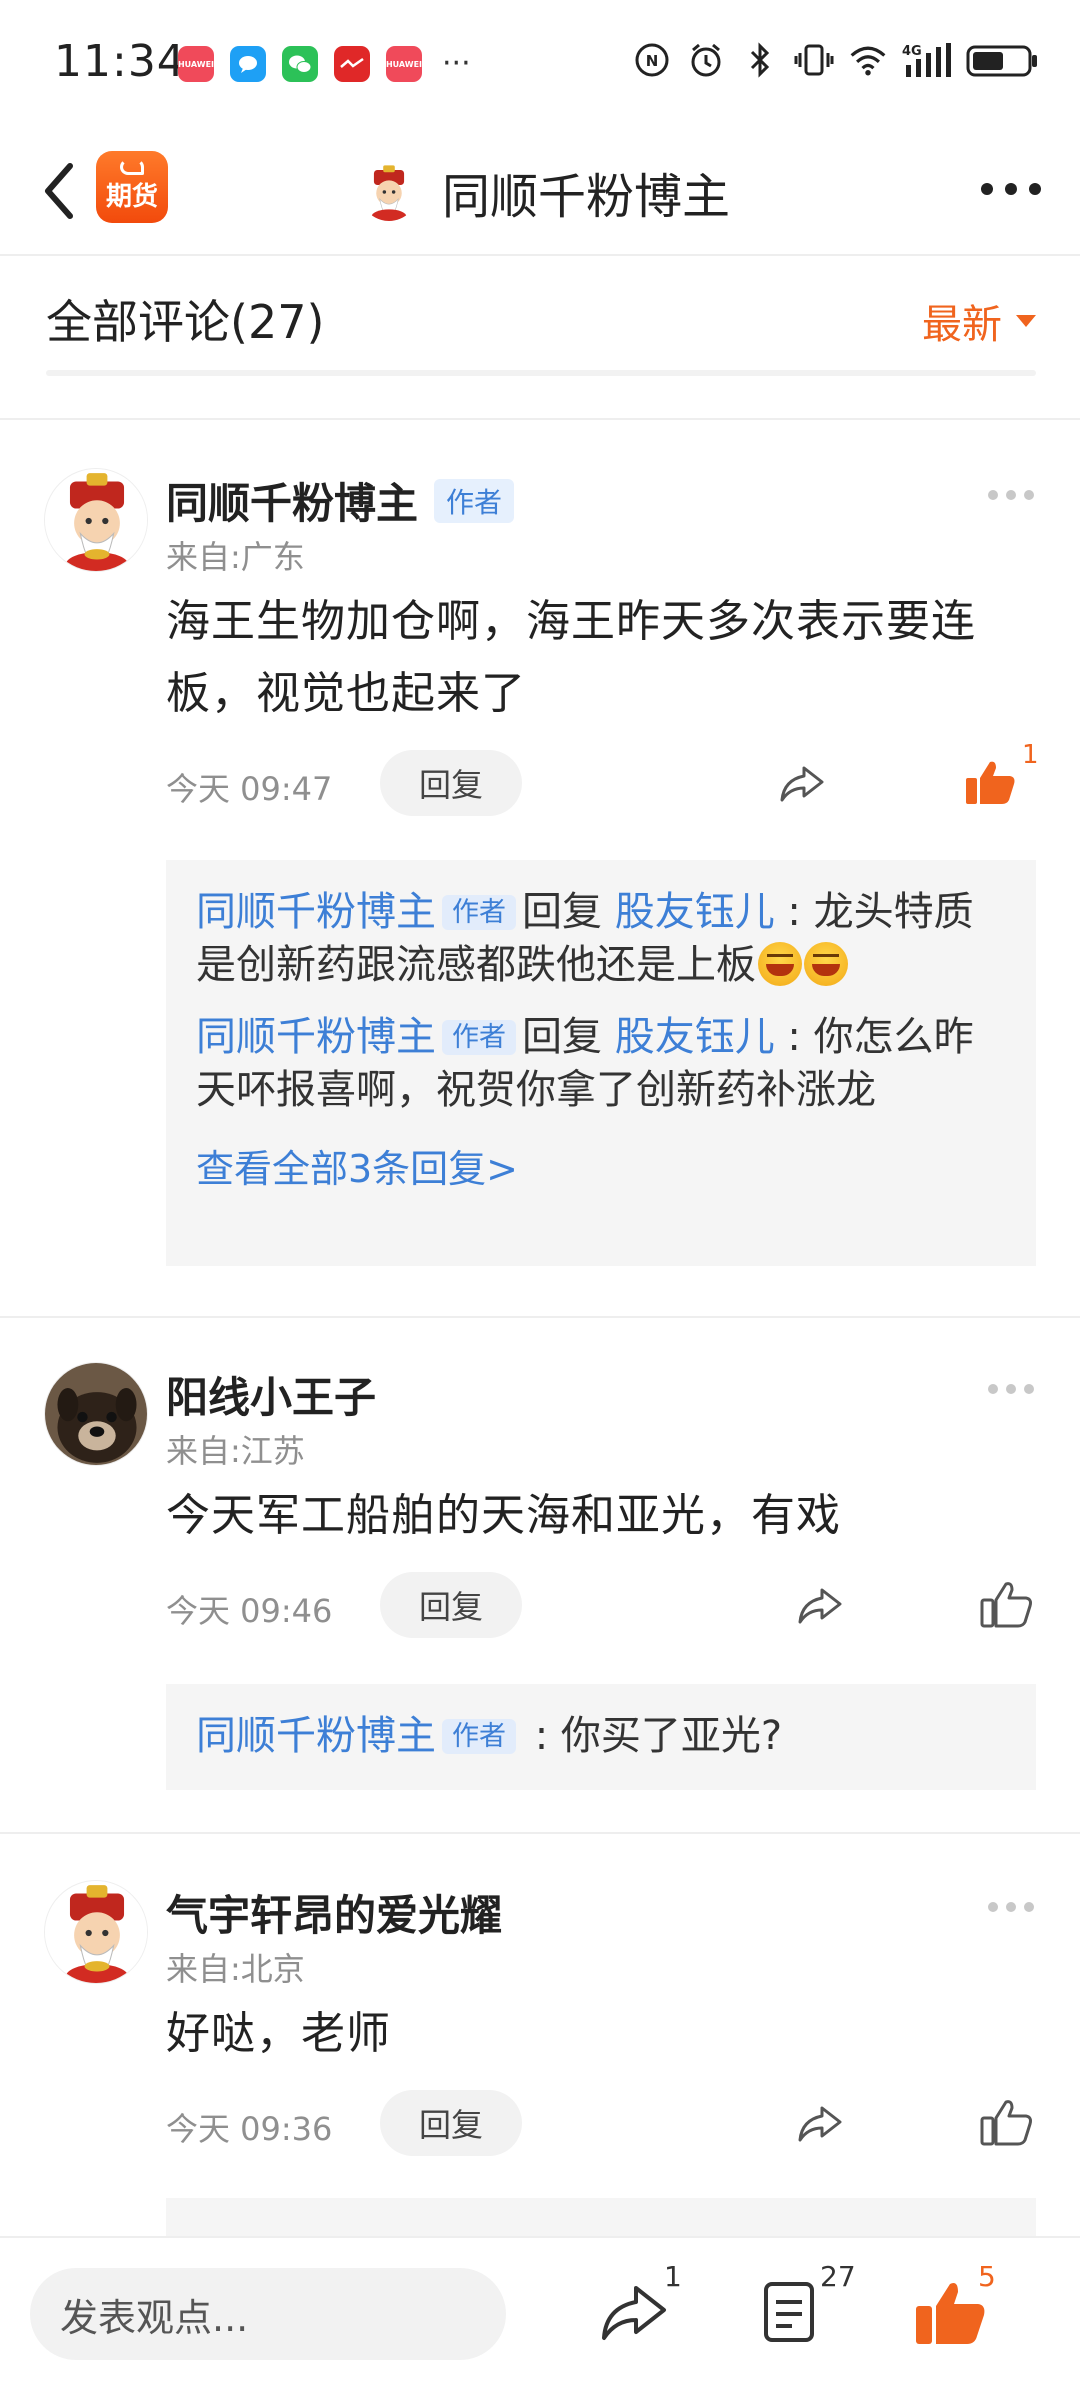  What do you see at coordinates (571, 657) in the screenshot?
I see `comment-text: 海王生物加仓啊，海王昨天多次表示要连板，视觉也起来了` at bounding box center [571, 657].